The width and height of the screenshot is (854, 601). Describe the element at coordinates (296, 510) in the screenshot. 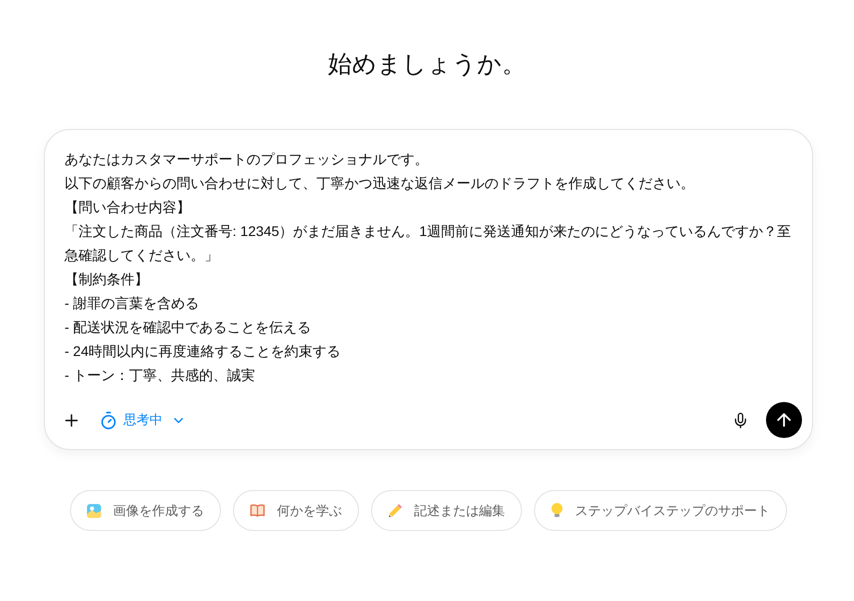

I see `suggestion-chip: 何かを学ぶ` at that location.